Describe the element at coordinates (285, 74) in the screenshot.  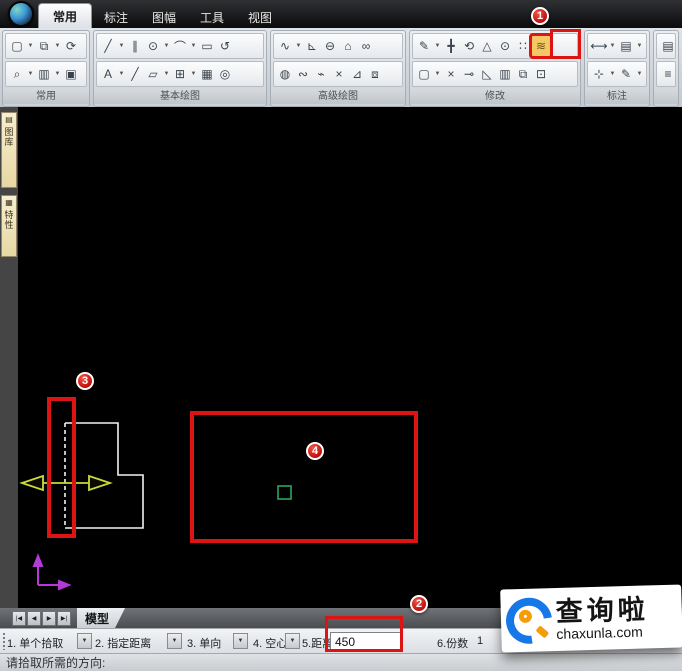
I see `pie-icon: ◍` at that location.